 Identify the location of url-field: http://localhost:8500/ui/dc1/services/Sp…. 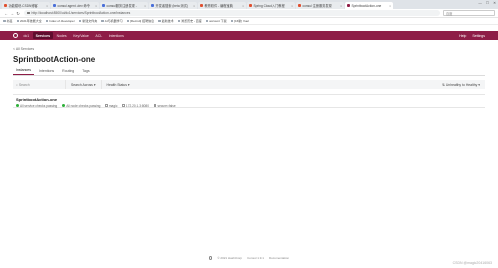
(232, 13).